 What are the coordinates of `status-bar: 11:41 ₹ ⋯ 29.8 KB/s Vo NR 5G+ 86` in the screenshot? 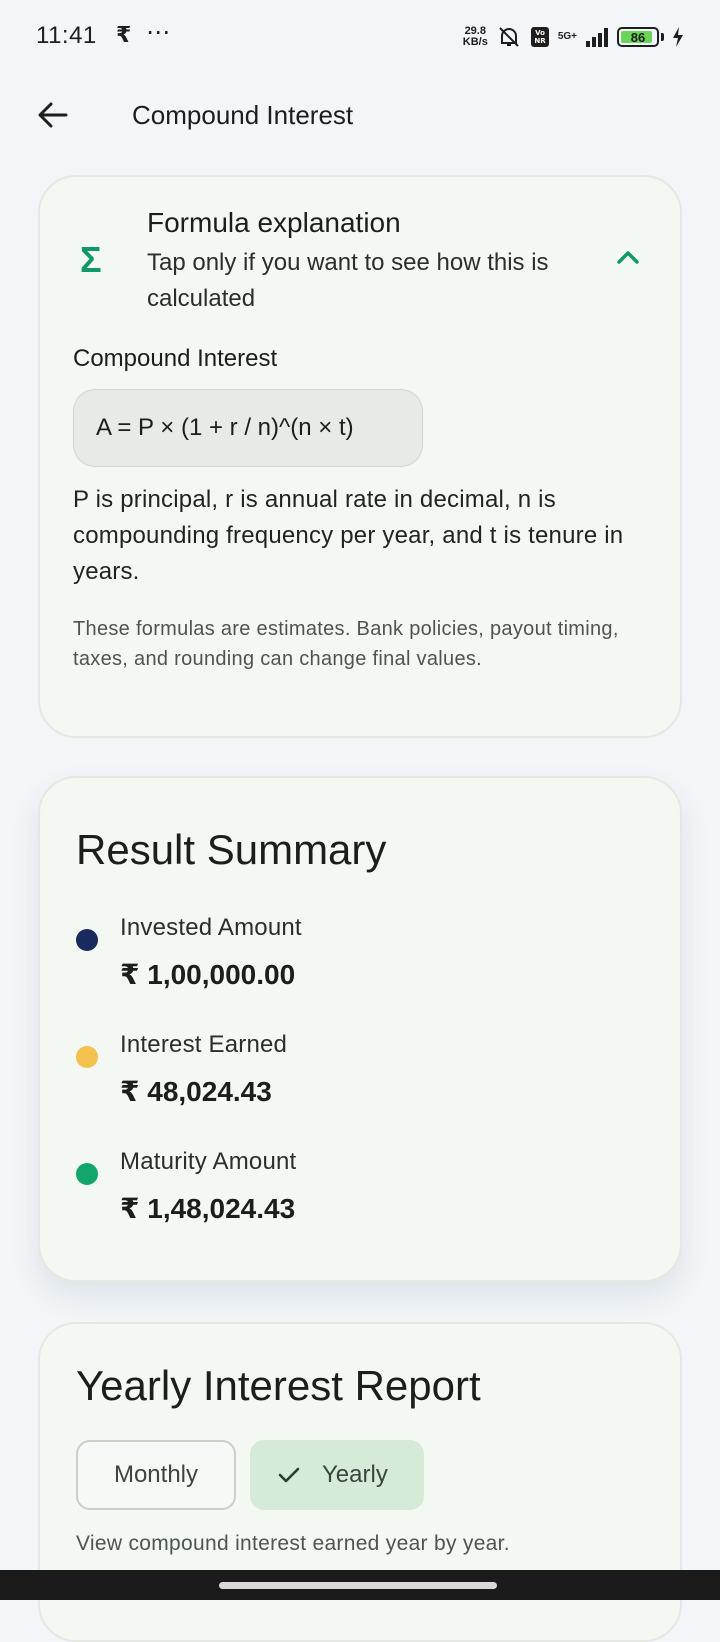 It's located at (360, 36).